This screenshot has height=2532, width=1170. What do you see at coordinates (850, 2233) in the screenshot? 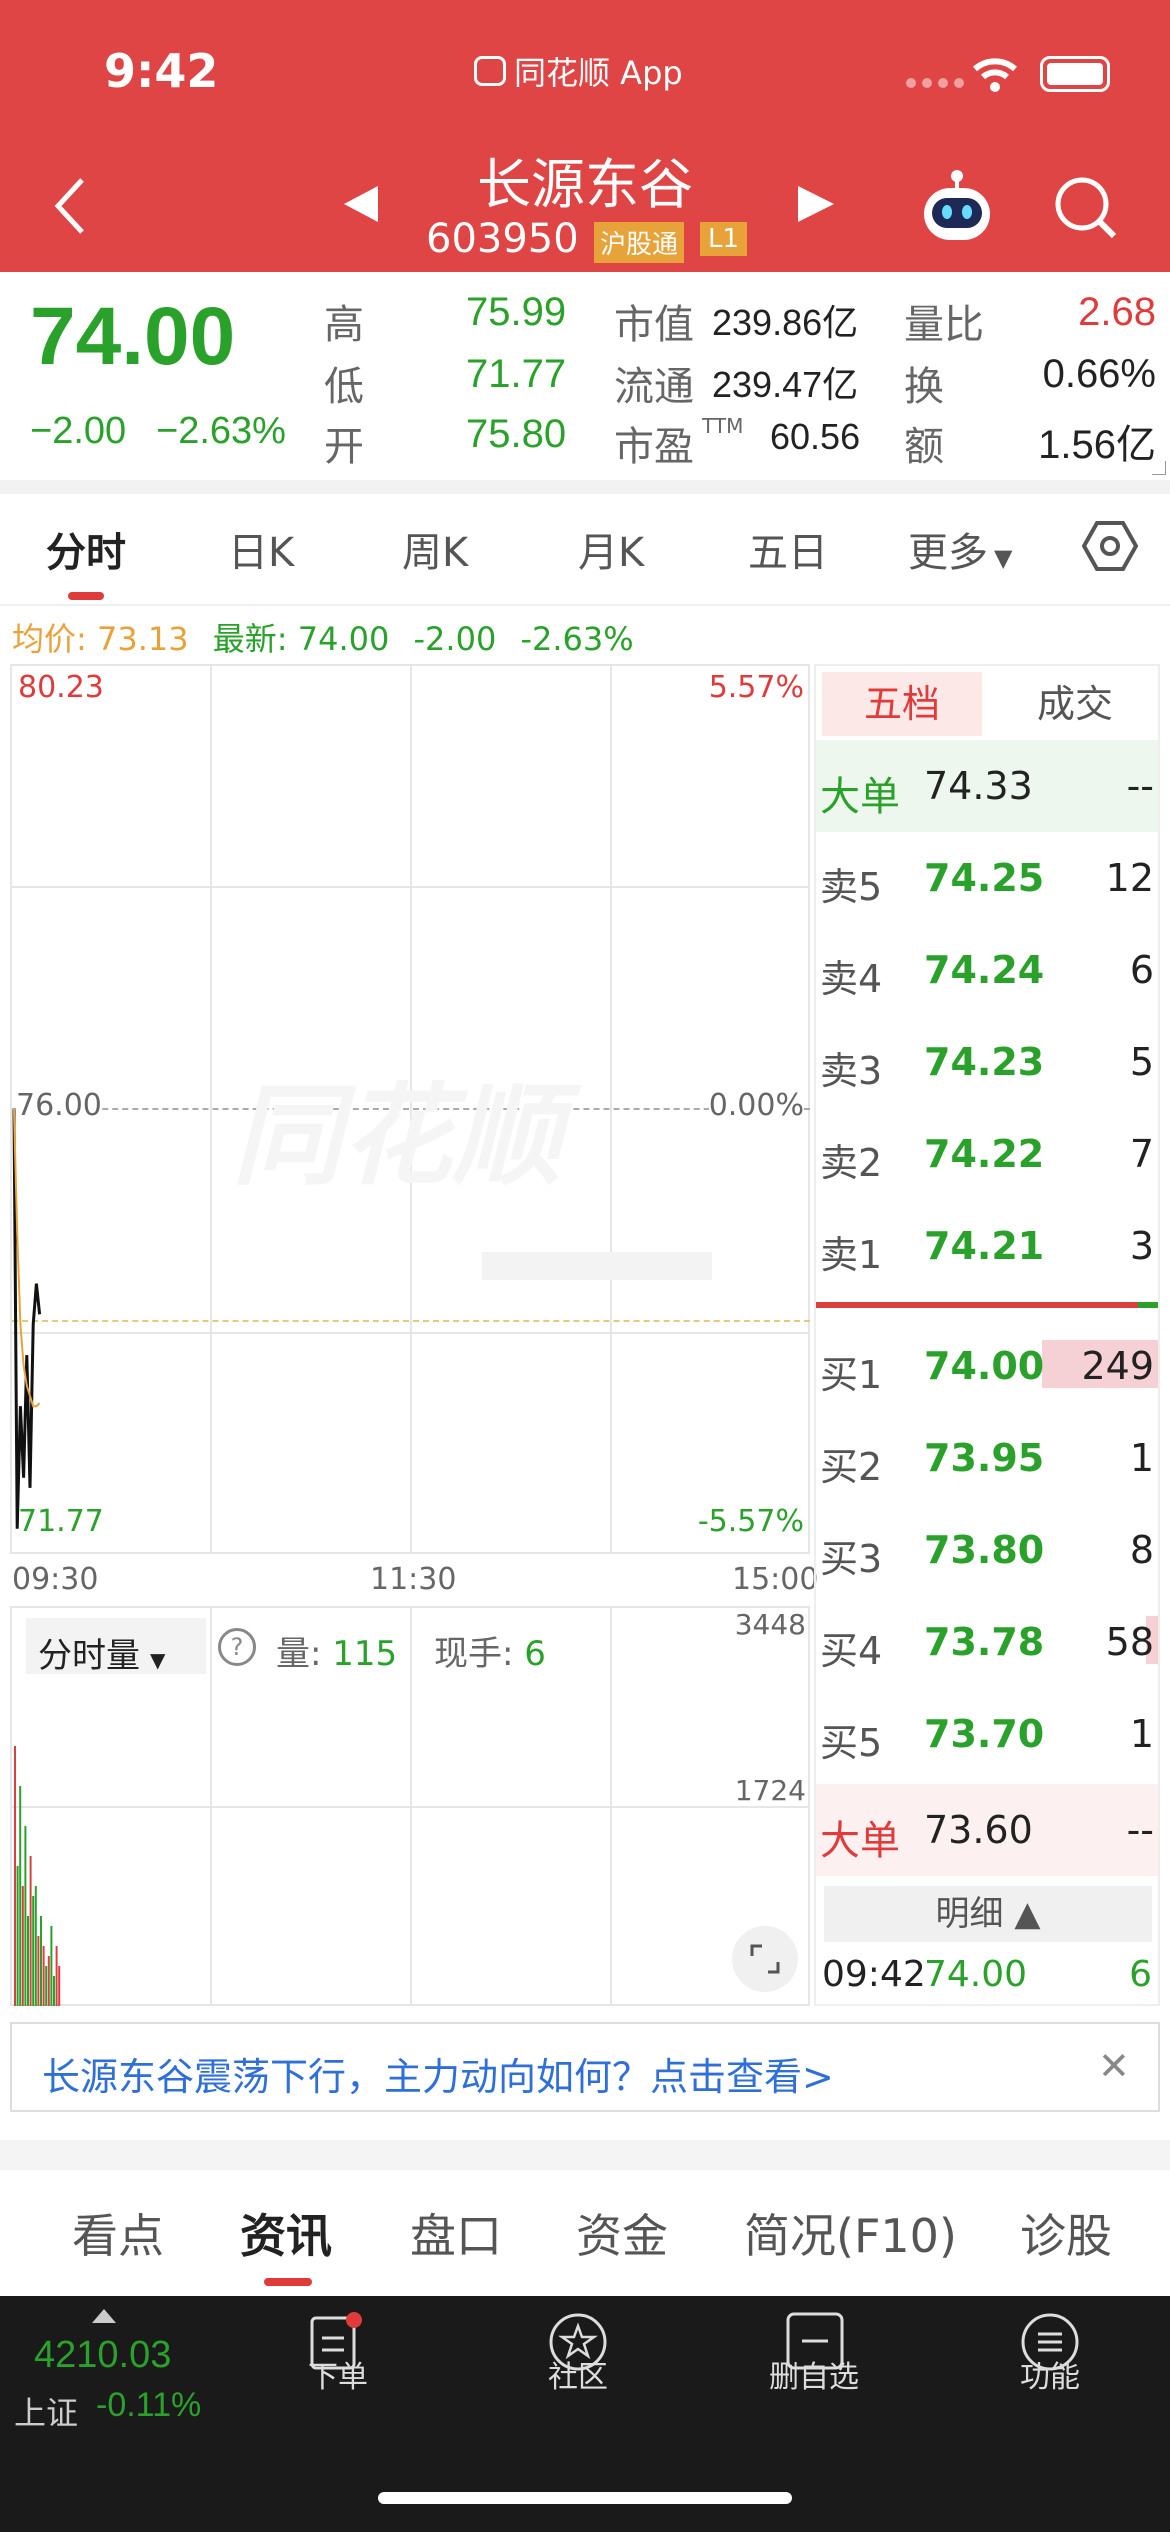
I see `tab-profile-f10: 简况(F10)` at bounding box center [850, 2233].